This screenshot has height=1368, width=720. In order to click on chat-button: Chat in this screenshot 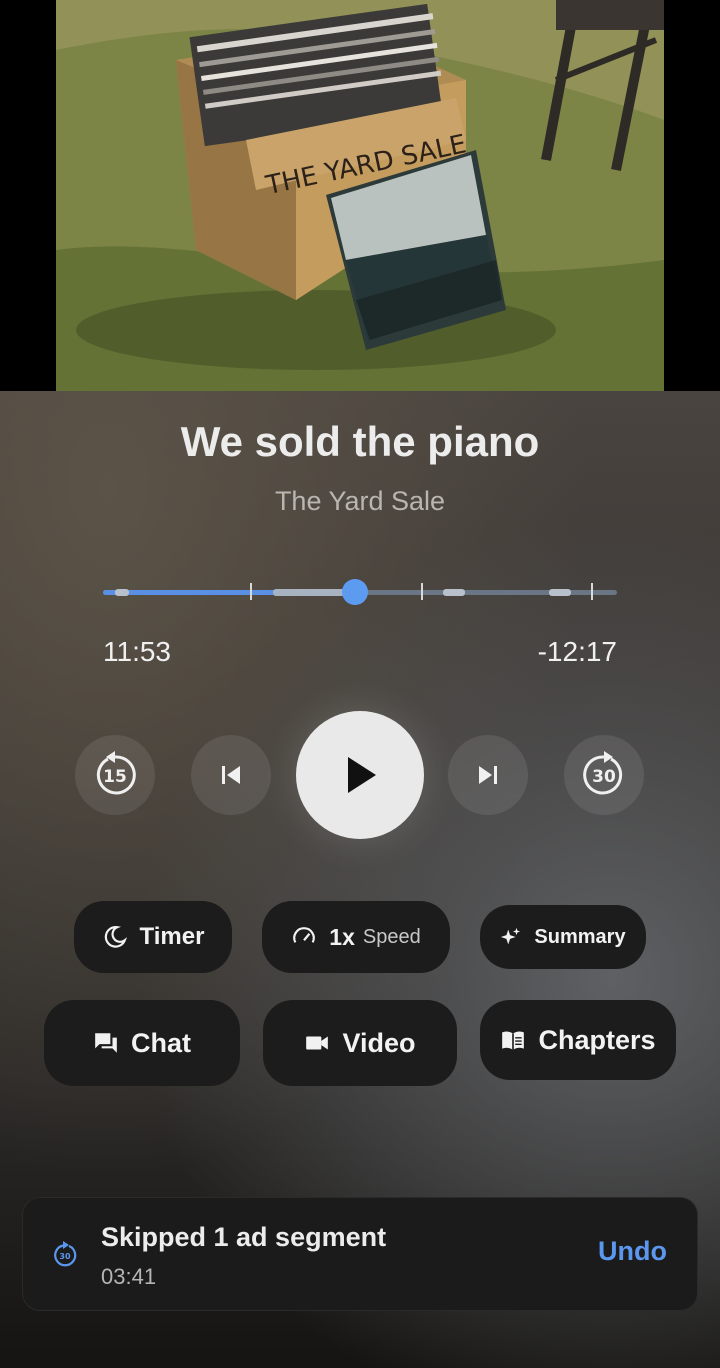, I will do `click(142, 1043)`.